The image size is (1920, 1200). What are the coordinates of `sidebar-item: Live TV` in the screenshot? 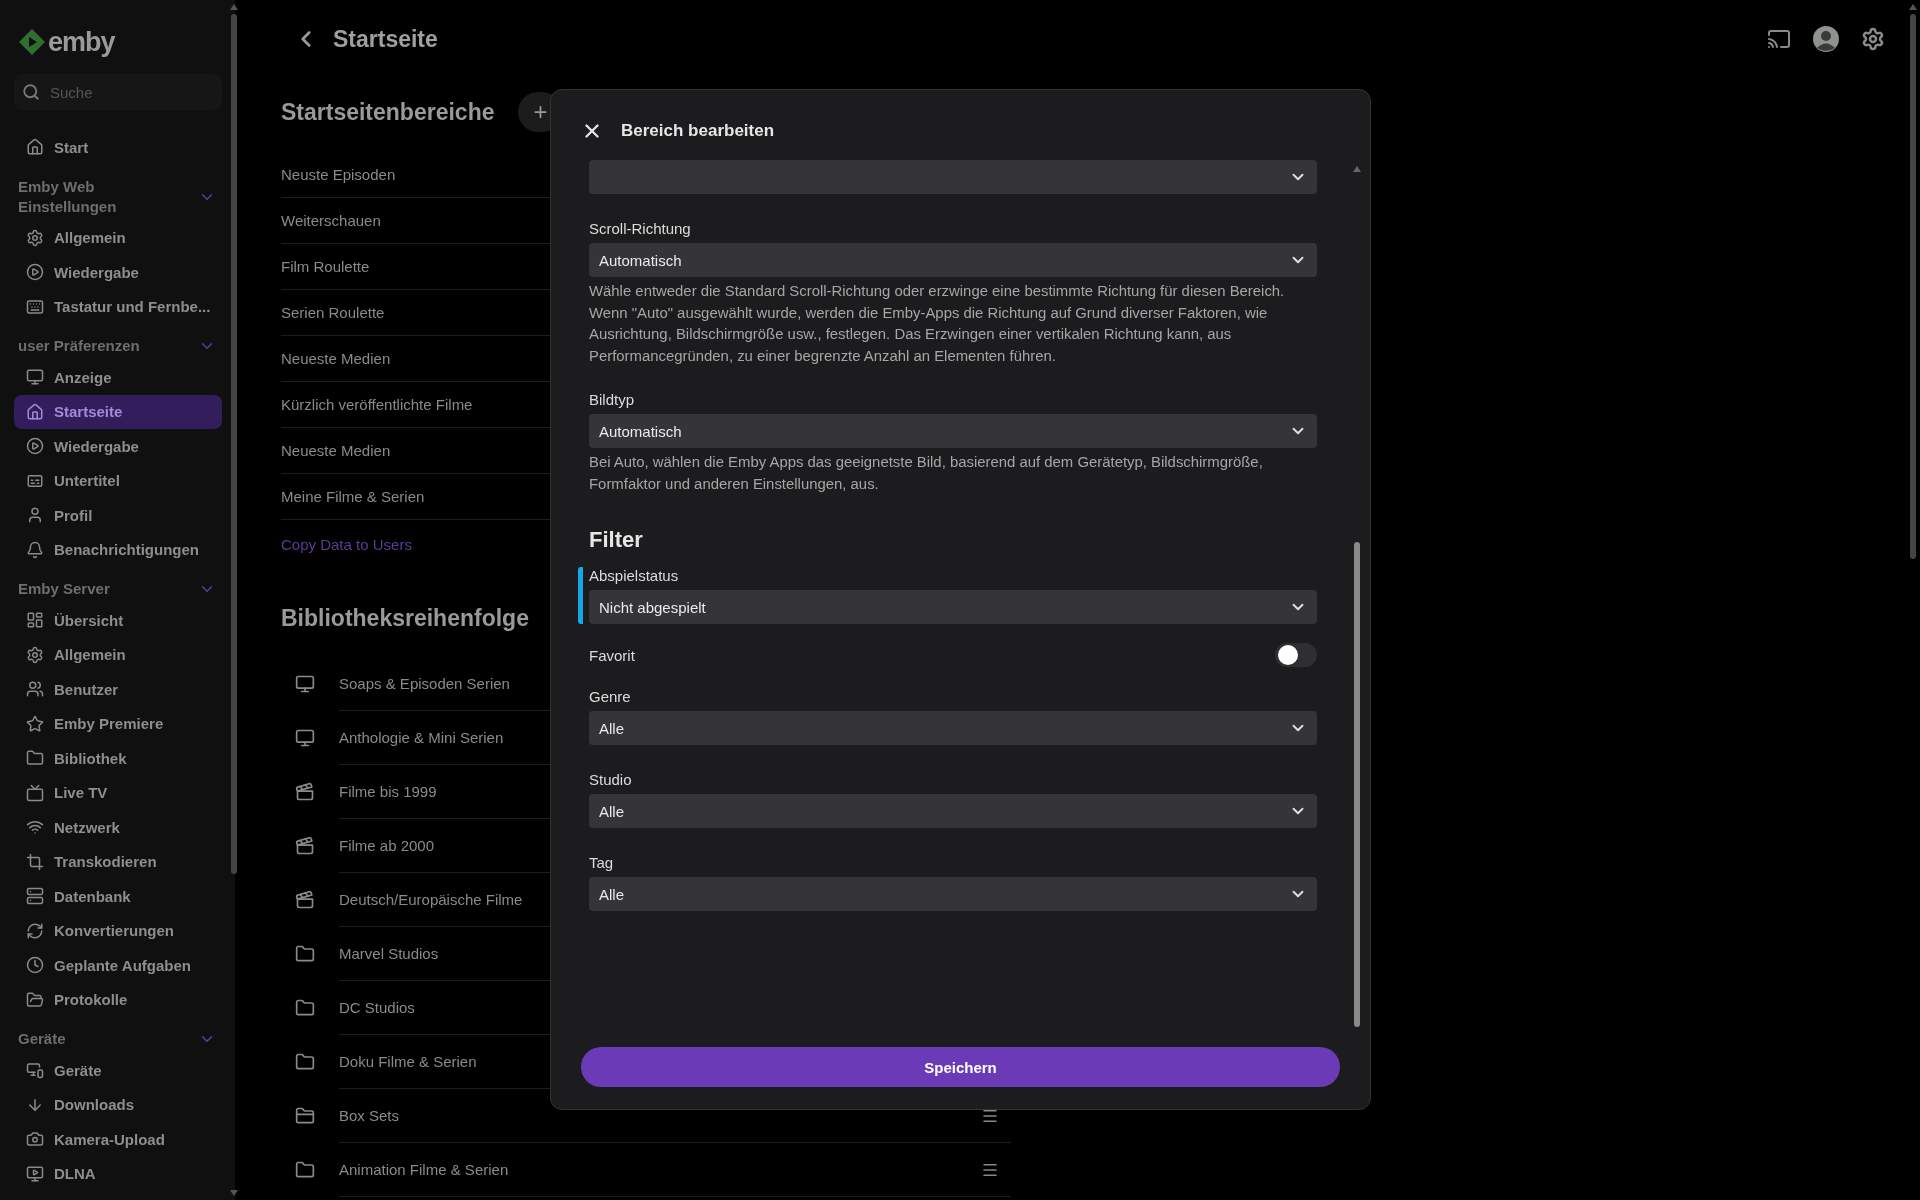 It's located at (118, 792).